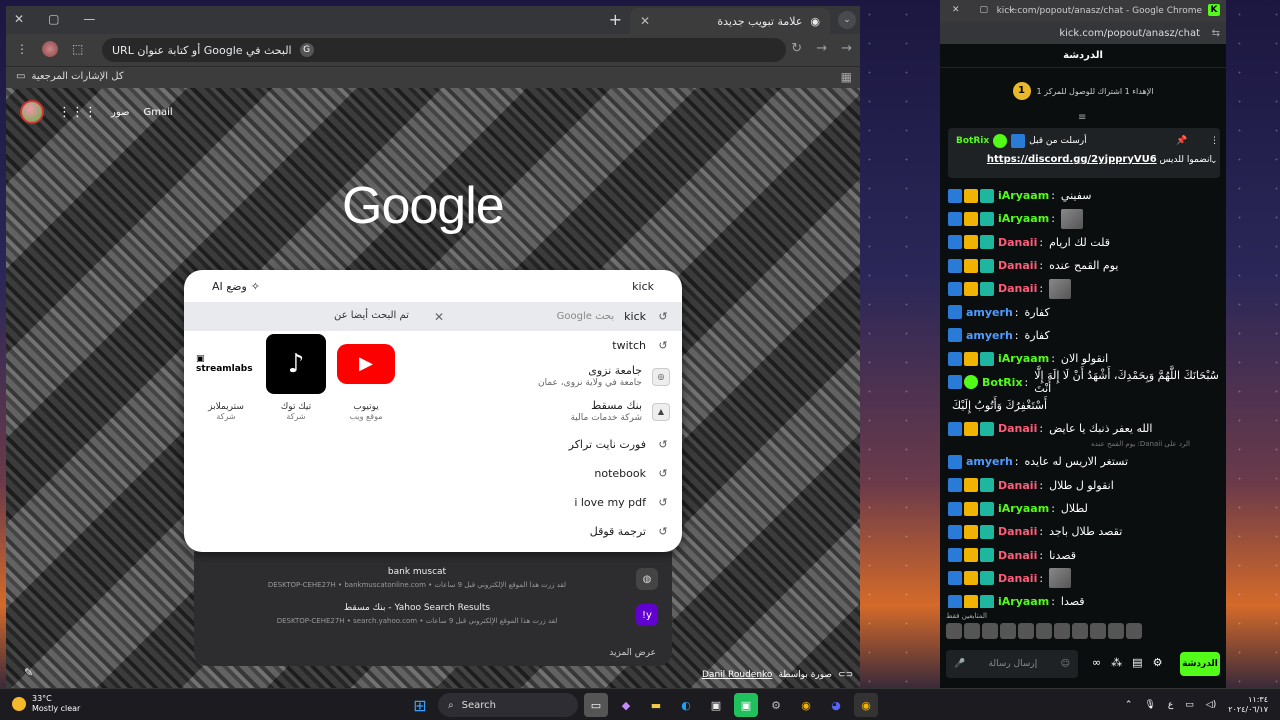 This screenshot has width=1280, height=720. What do you see at coordinates (866, 705) in the screenshot?
I see `chrome-active-icon: ◉` at bounding box center [866, 705].